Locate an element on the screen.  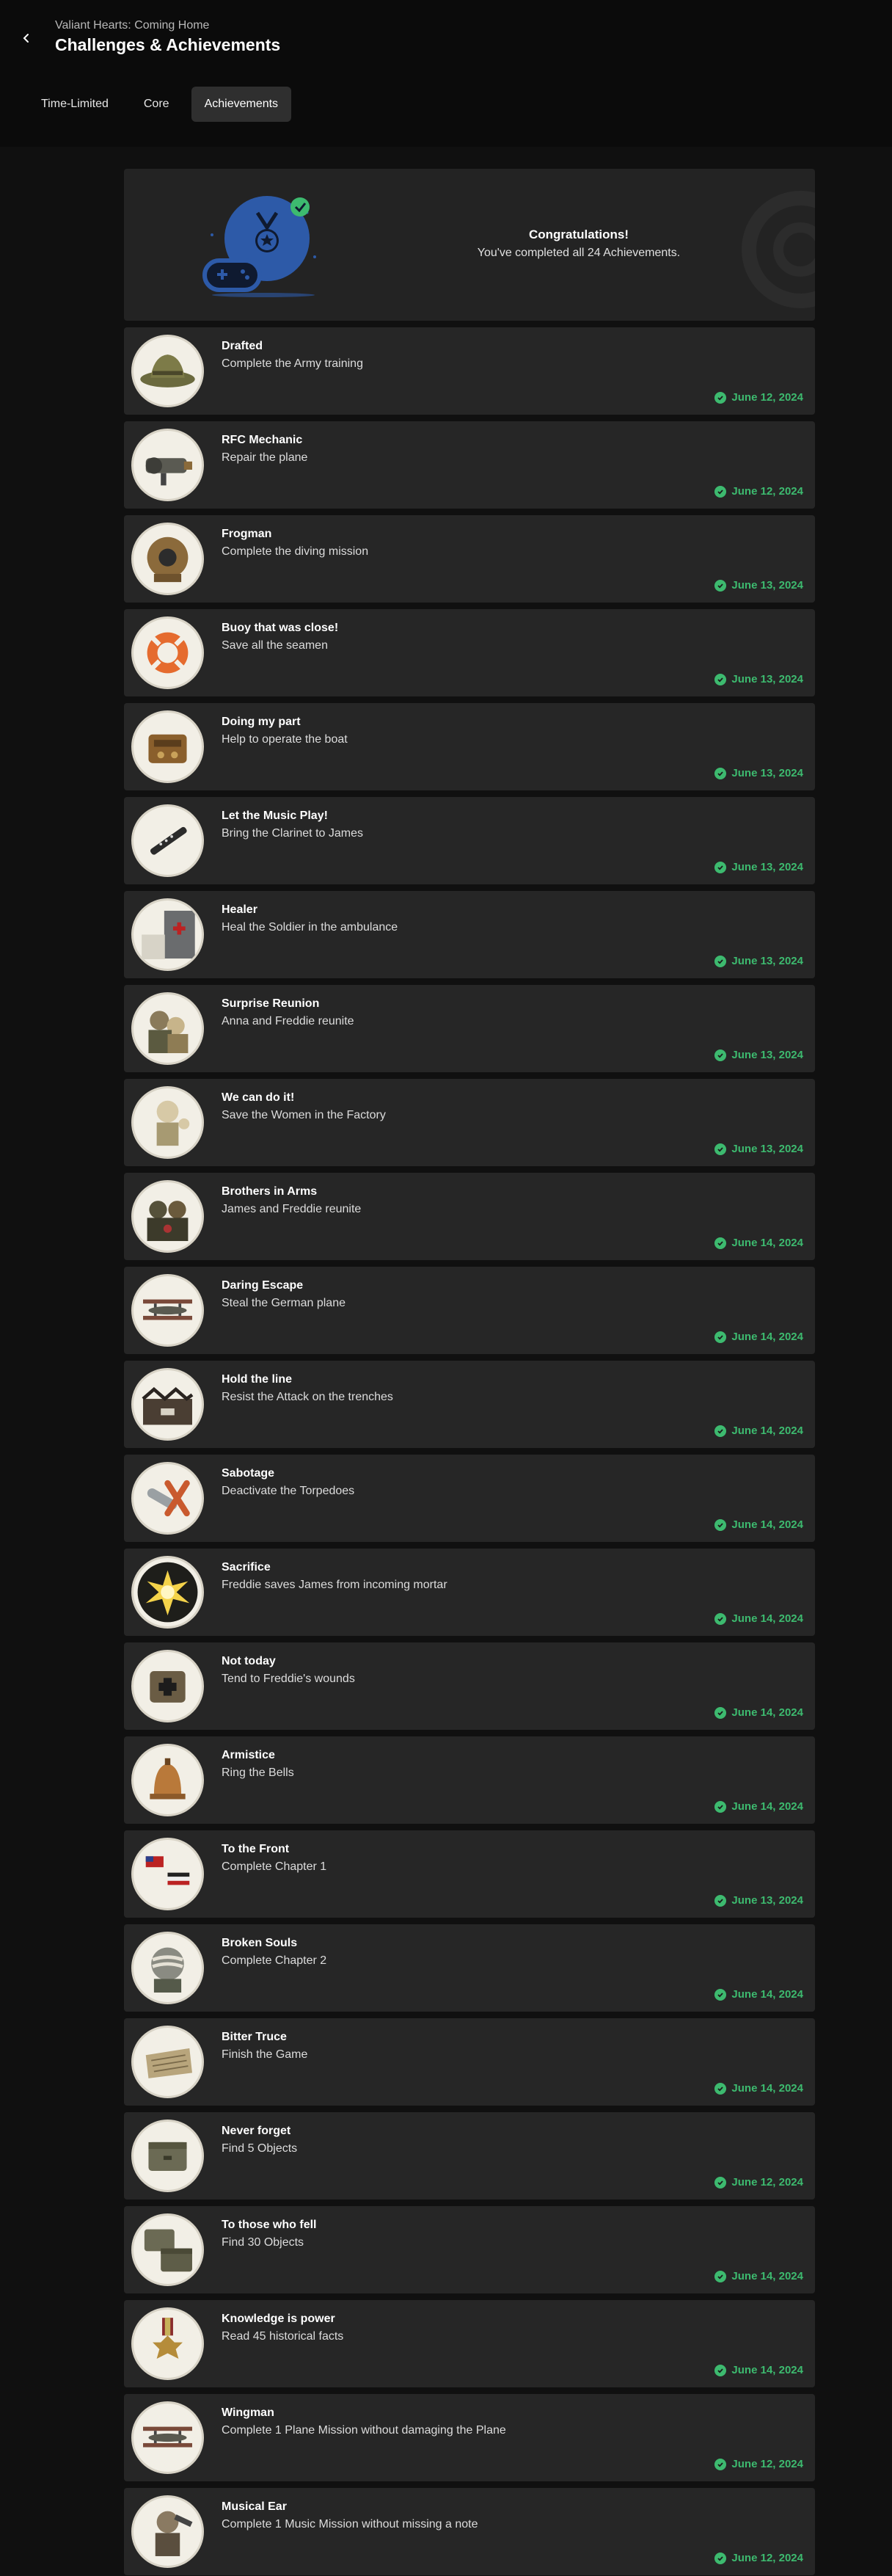
clarinet-icon is located at coordinates (167, 840).